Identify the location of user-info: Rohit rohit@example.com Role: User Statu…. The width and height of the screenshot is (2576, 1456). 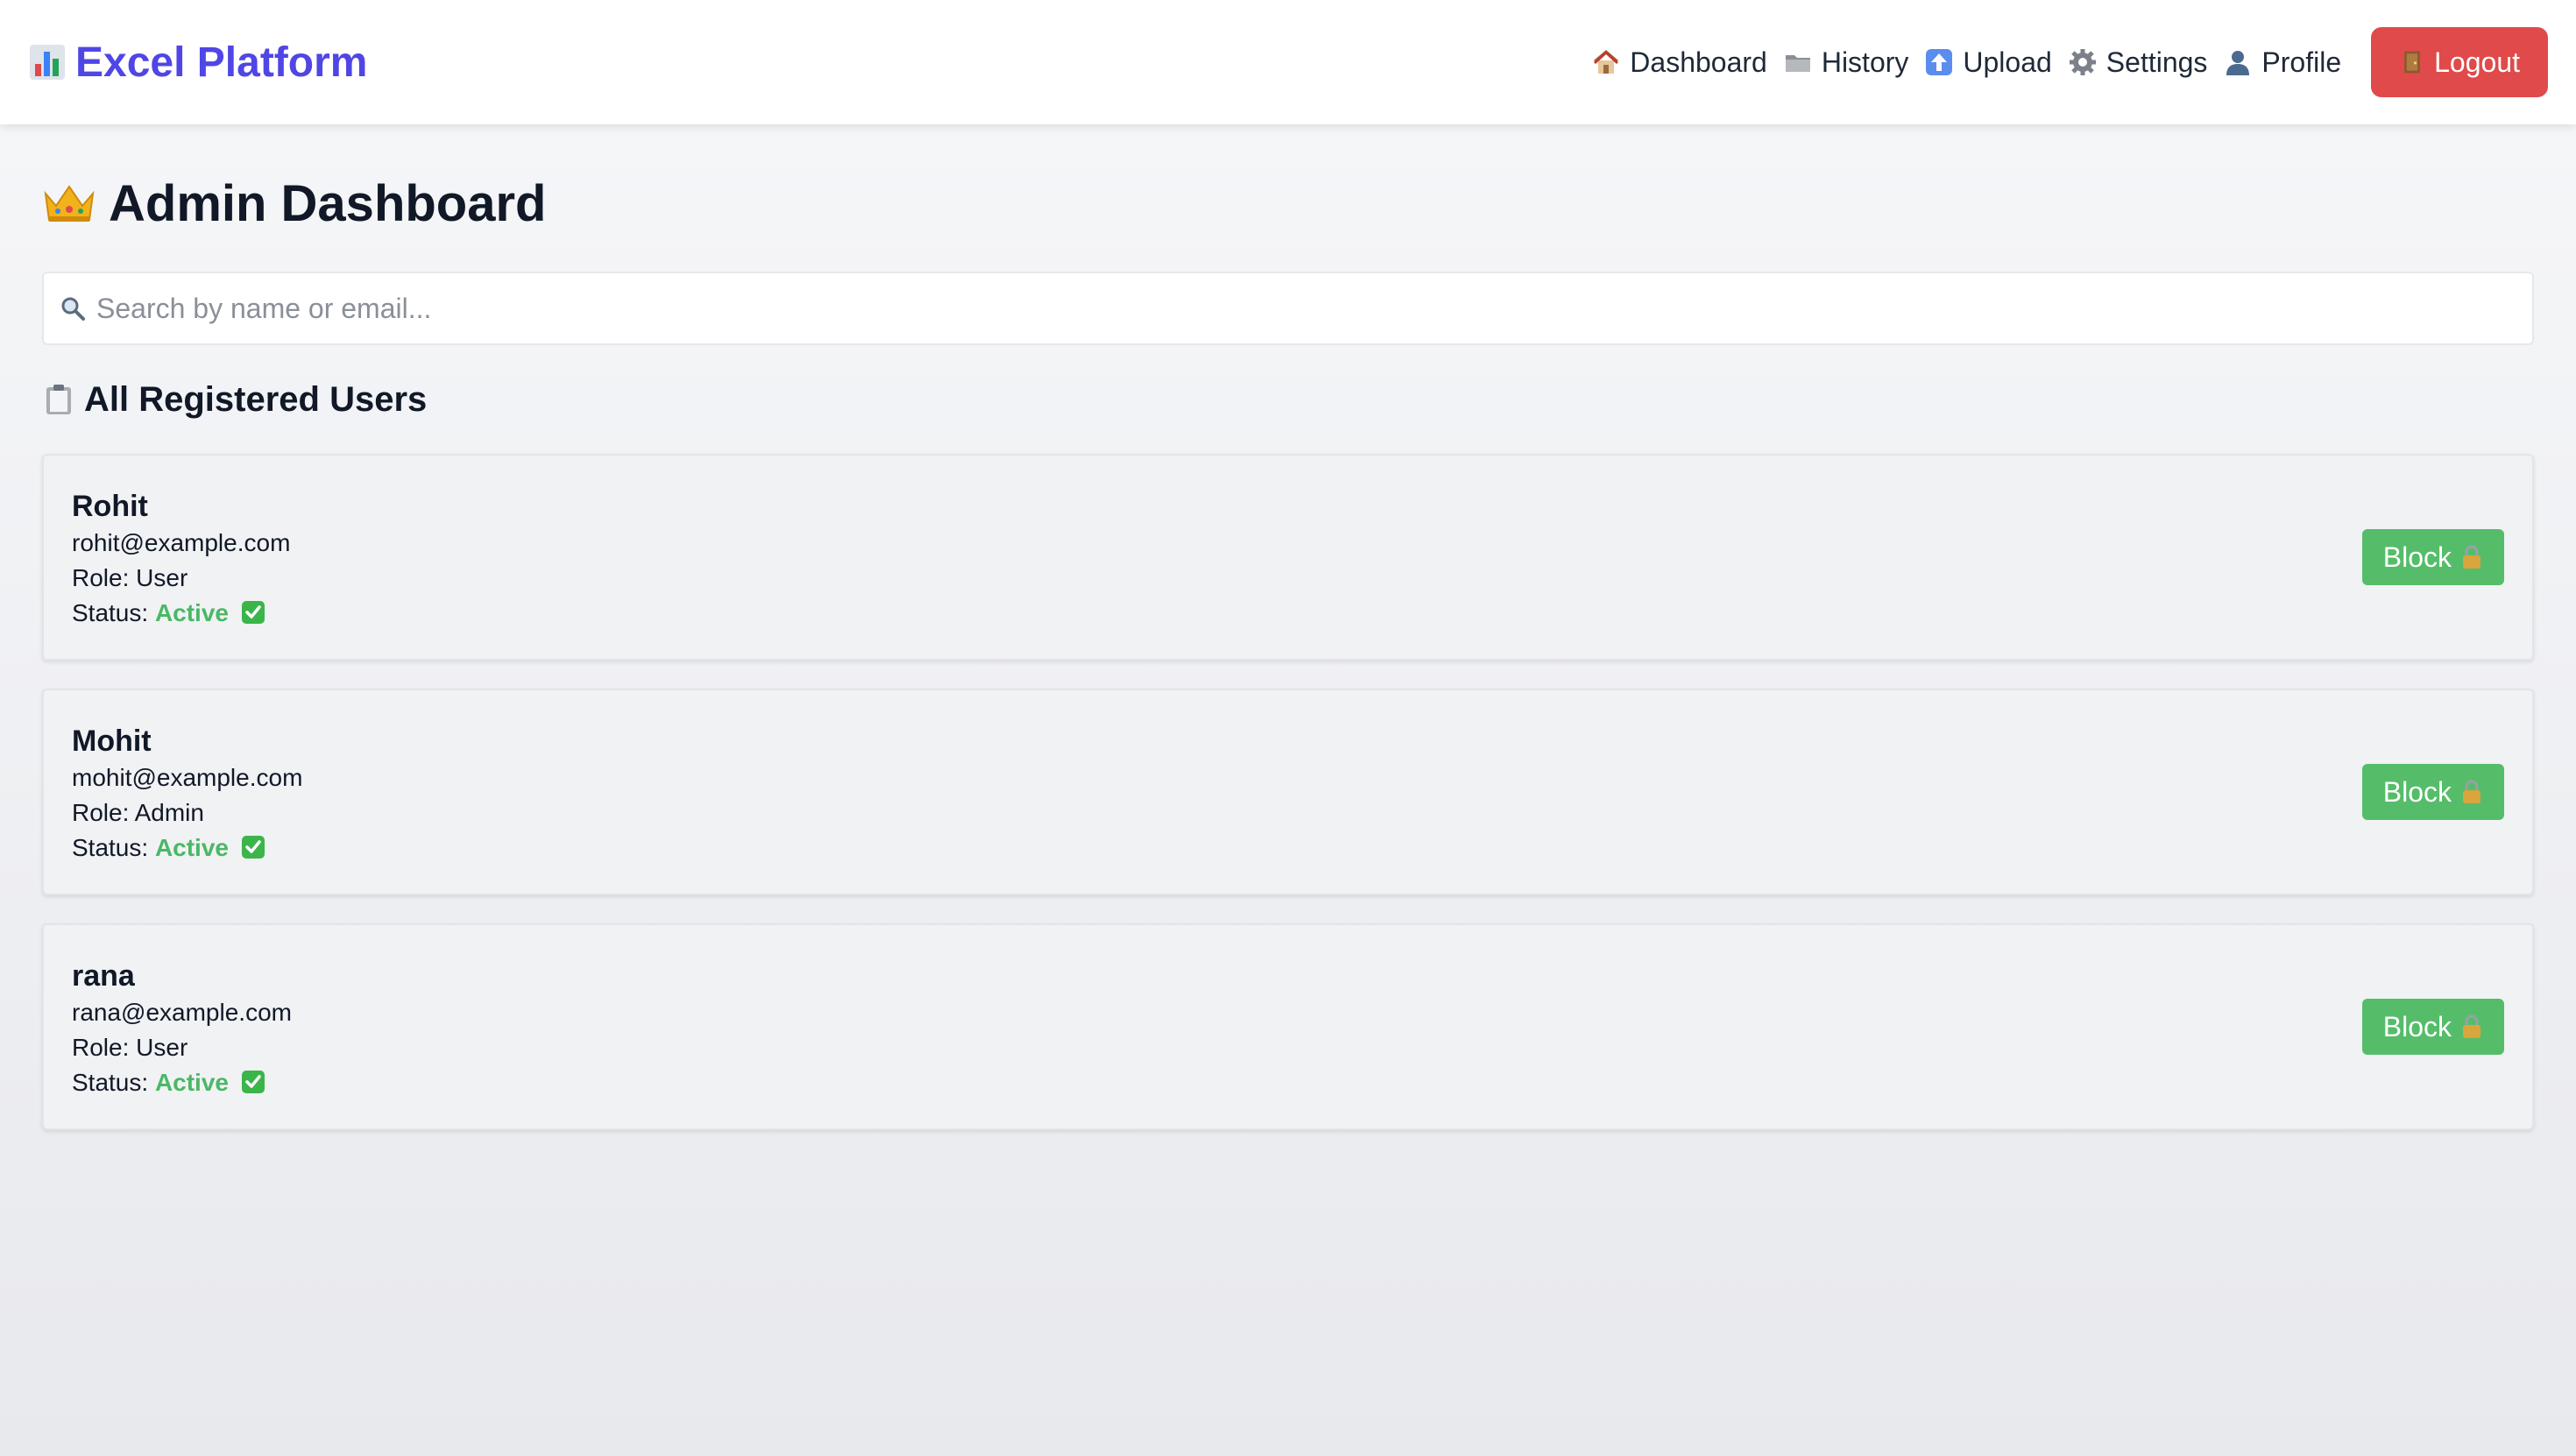
(181, 559).